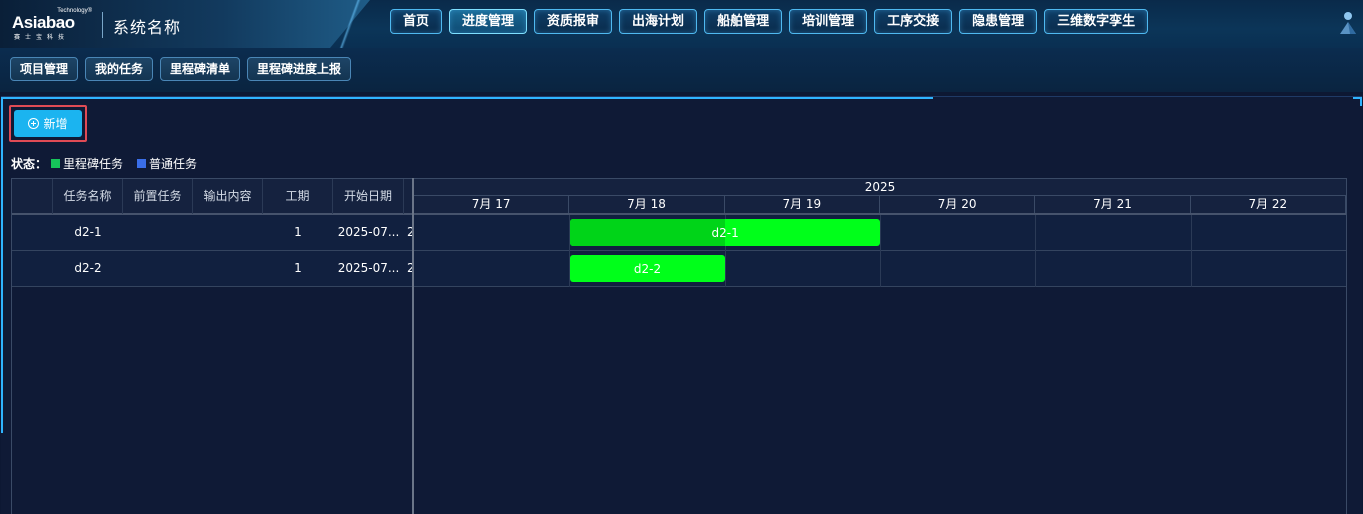 This screenshot has height=514, width=1363. I want to click on sub-nav: 项目管理 我的任务 里程碑清单 里程碑进度上报, so click(181, 69).